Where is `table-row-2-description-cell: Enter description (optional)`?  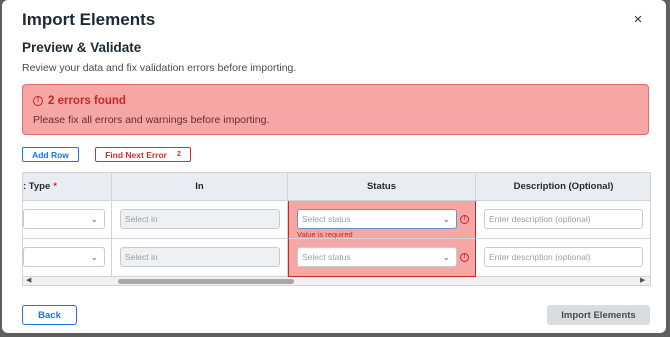 table-row-2-description-cell: Enter description (optional) is located at coordinates (563, 258).